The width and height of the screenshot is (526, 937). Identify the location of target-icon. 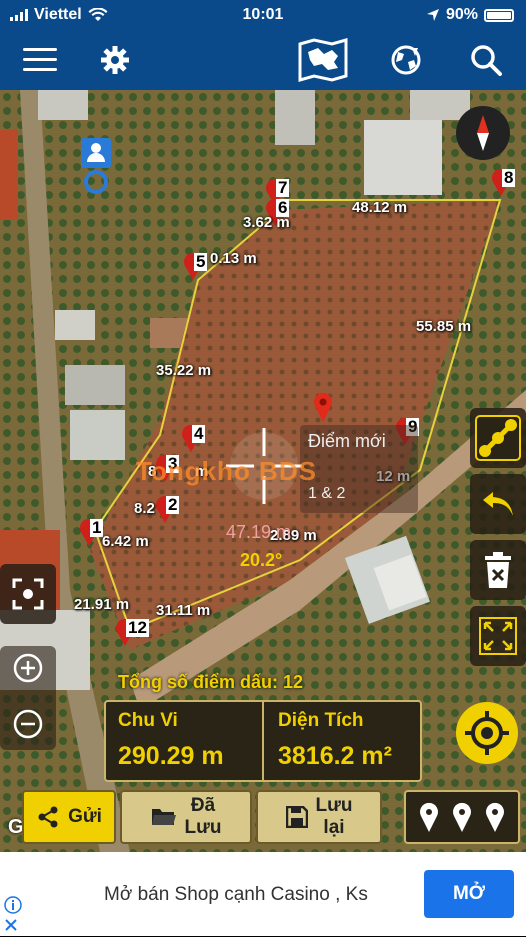
(487, 733).